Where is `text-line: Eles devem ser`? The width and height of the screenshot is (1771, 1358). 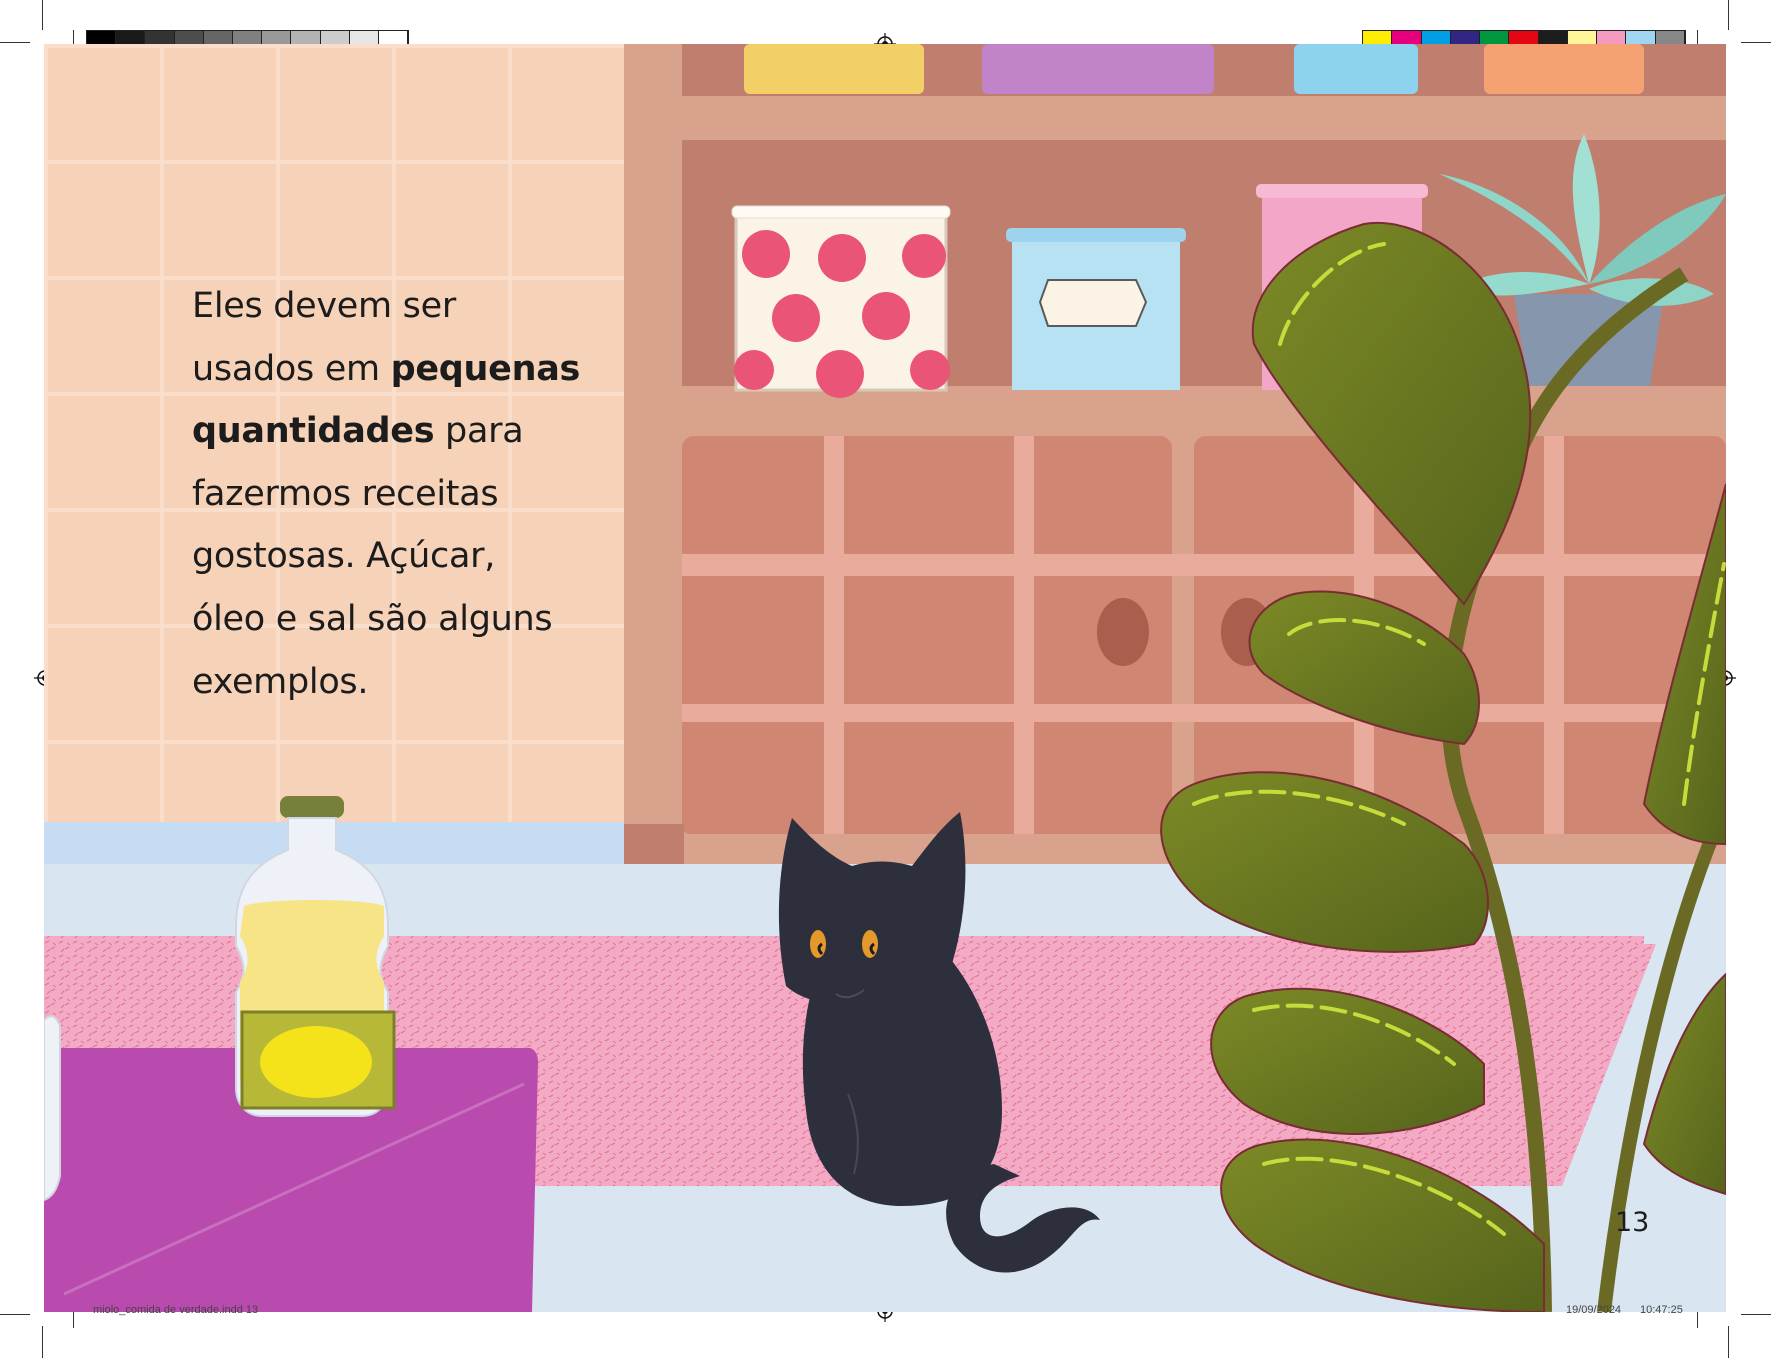 text-line: Eles devem ser is located at coordinates (324, 306).